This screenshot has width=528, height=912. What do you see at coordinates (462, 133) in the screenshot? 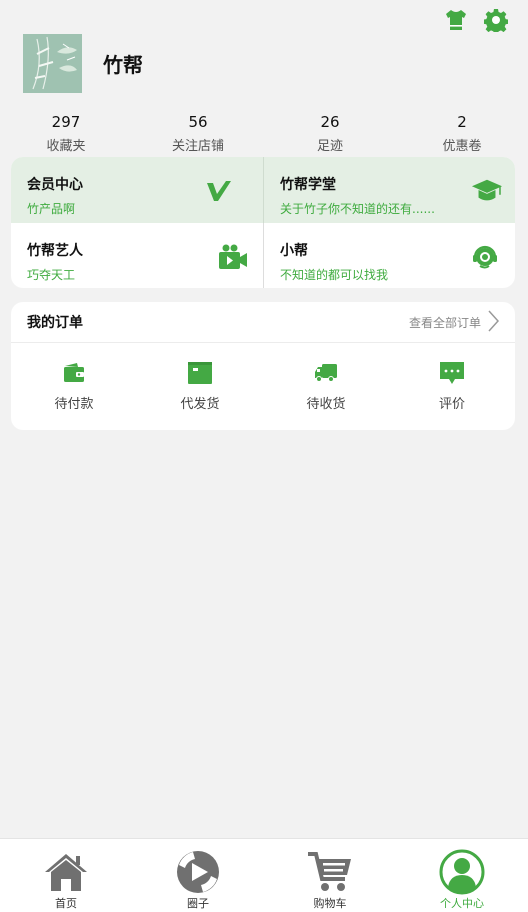
I see `stat-coupons: 2 优惠卷` at bounding box center [462, 133].